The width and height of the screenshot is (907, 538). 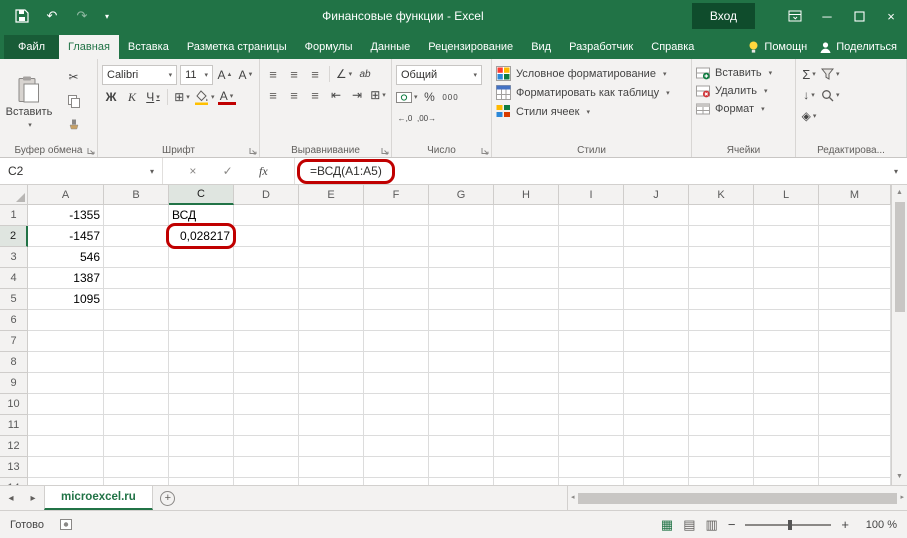 What do you see at coordinates (461, 257) in the screenshot?
I see `cell-G3` at bounding box center [461, 257].